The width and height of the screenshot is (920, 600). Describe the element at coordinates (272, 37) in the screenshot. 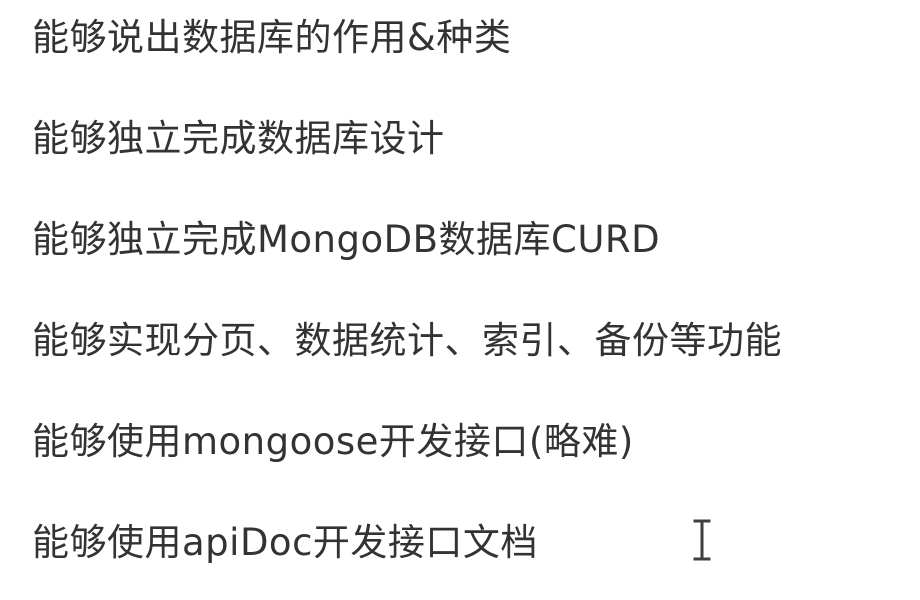

I see `list-item: 能够说出数据库的作用&种类` at that location.